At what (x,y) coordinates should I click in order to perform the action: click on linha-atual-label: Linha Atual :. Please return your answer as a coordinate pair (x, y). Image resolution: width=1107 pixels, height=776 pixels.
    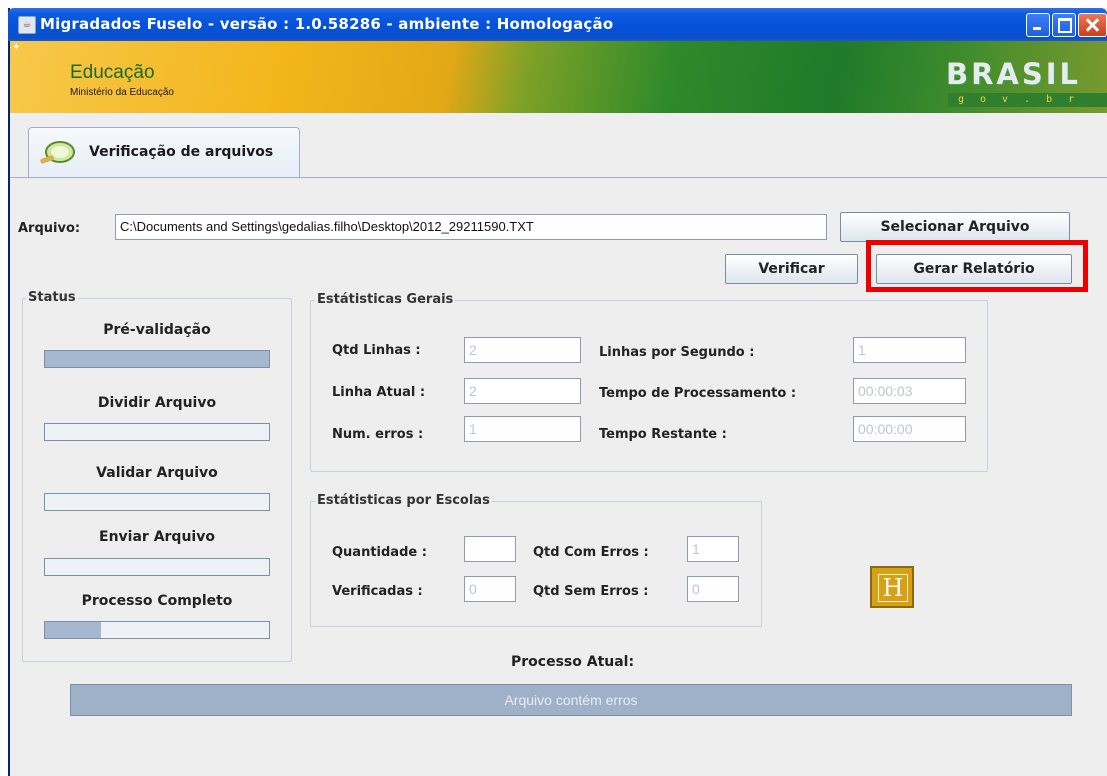
    Looking at the image, I should click on (379, 392).